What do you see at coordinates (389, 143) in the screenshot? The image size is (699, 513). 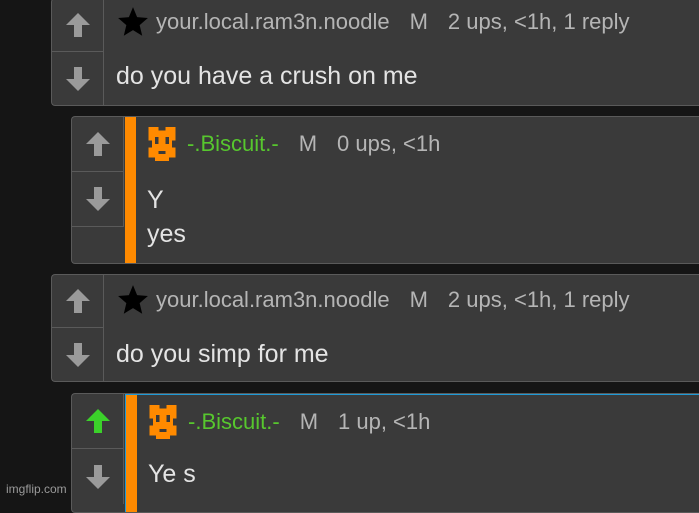 I see `comment-stats: 0 ups, <1h` at bounding box center [389, 143].